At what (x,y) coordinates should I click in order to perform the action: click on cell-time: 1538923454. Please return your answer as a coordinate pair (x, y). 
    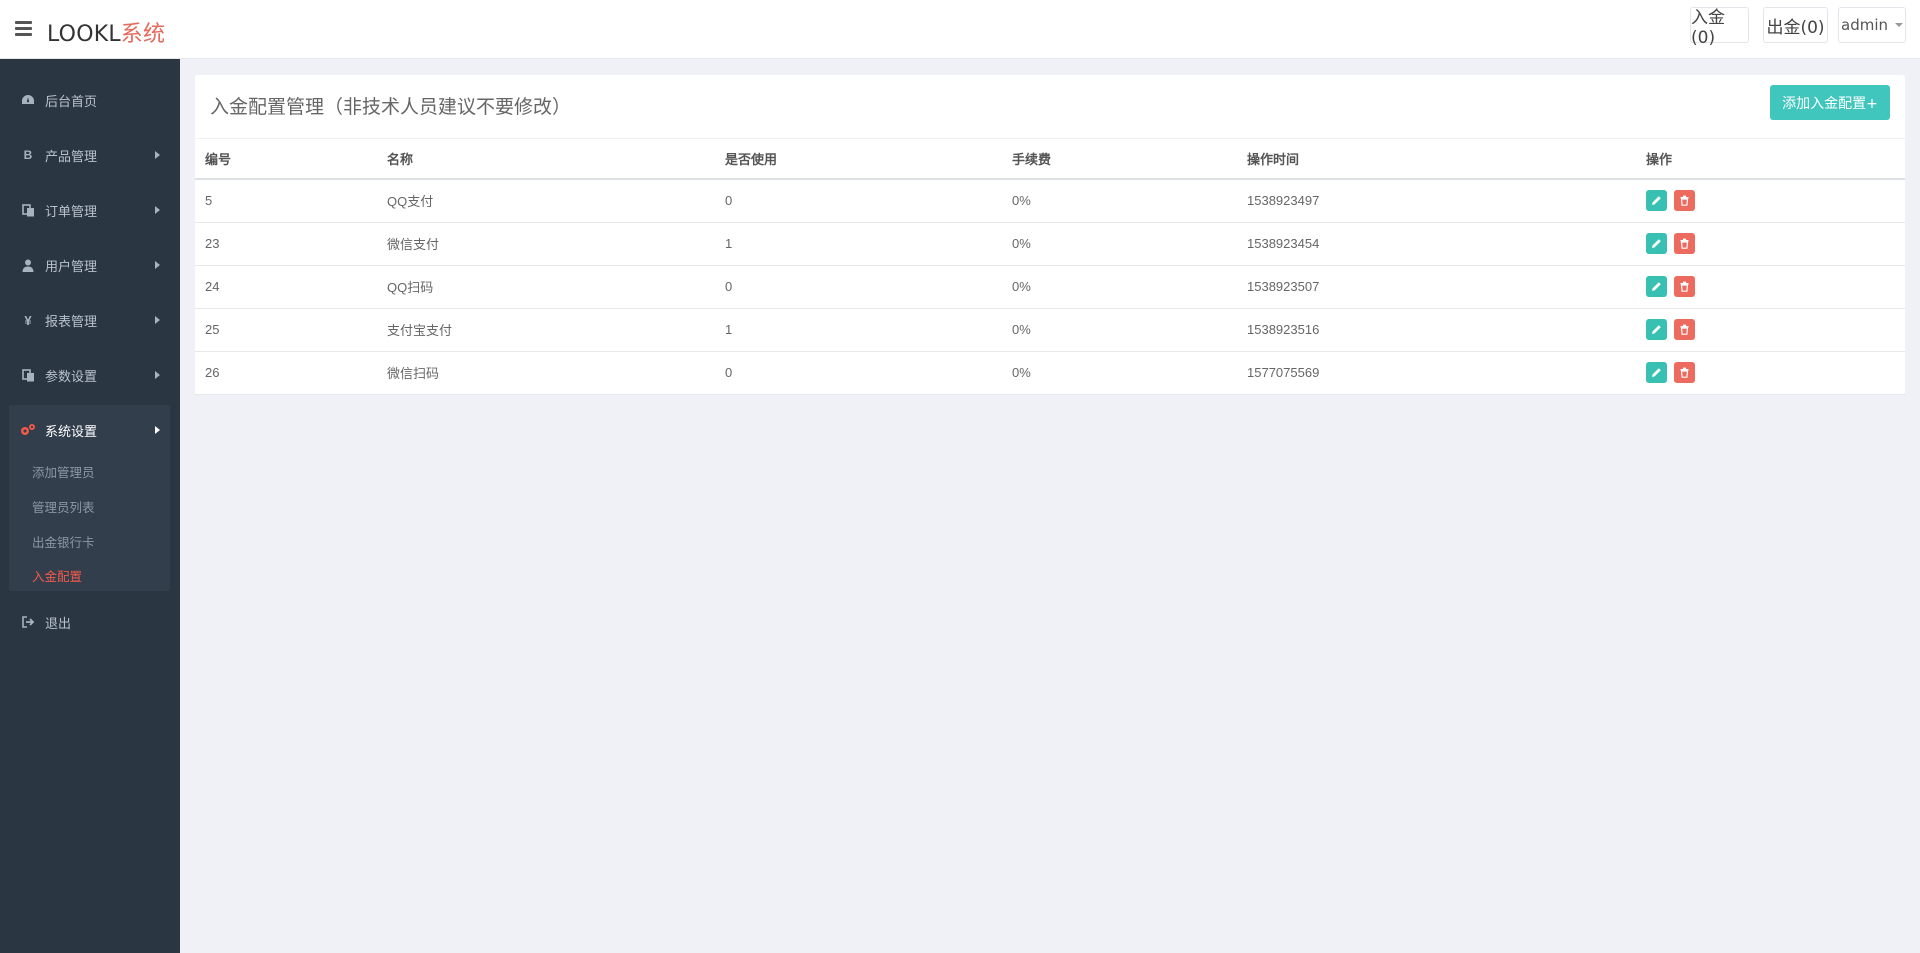
    Looking at the image, I should click on (1436, 244).